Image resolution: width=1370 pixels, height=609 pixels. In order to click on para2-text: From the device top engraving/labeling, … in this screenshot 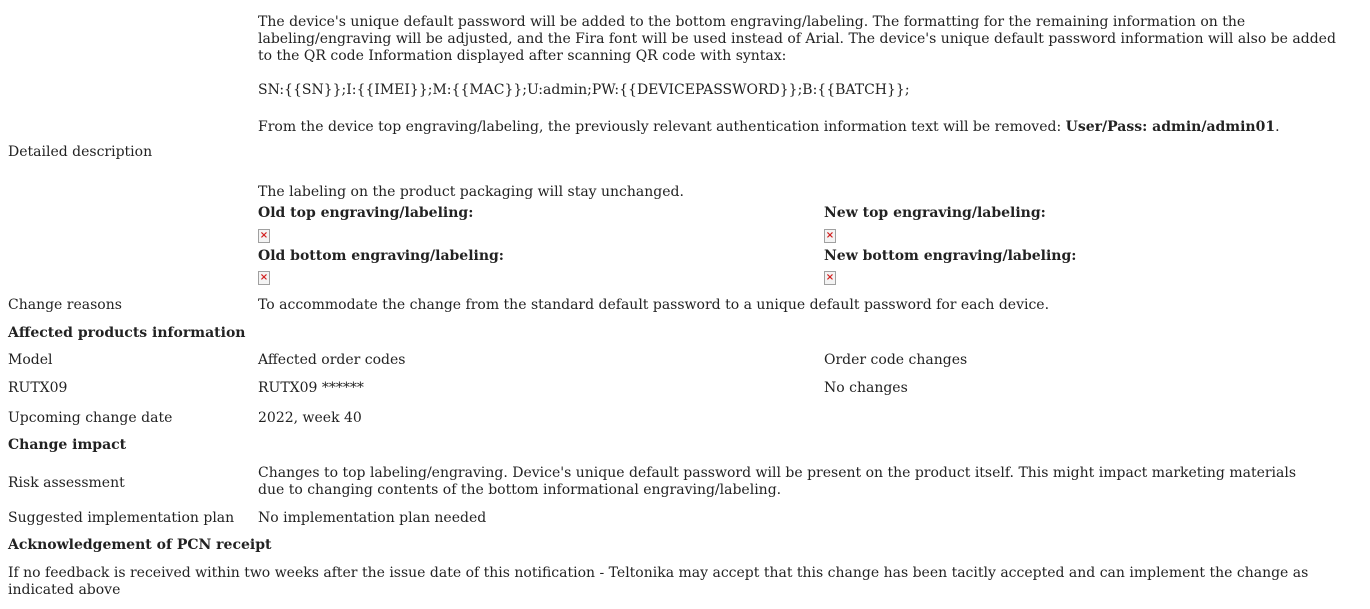, I will do `click(662, 127)`.